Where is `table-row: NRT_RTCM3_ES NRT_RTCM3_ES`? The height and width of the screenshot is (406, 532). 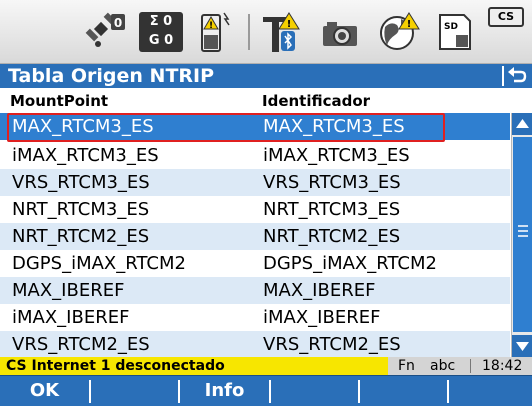 table-row: NRT_RTCM3_ES NRT_RTCM3_ES is located at coordinates (255, 209).